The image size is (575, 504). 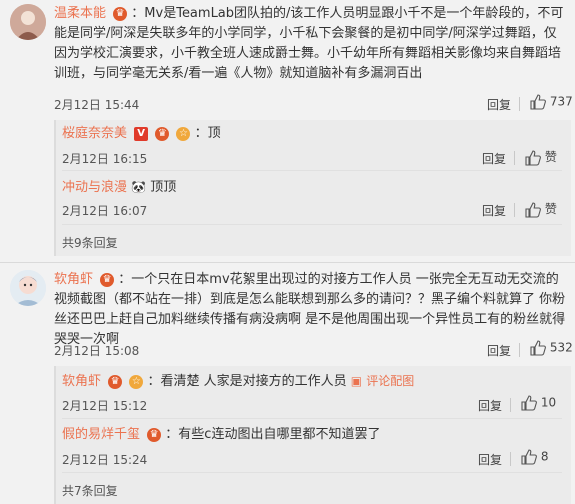 What do you see at coordinates (97, 351) in the screenshot?
I see `comment-date: 2月12日 15:08` at bounding box center [97, 351].